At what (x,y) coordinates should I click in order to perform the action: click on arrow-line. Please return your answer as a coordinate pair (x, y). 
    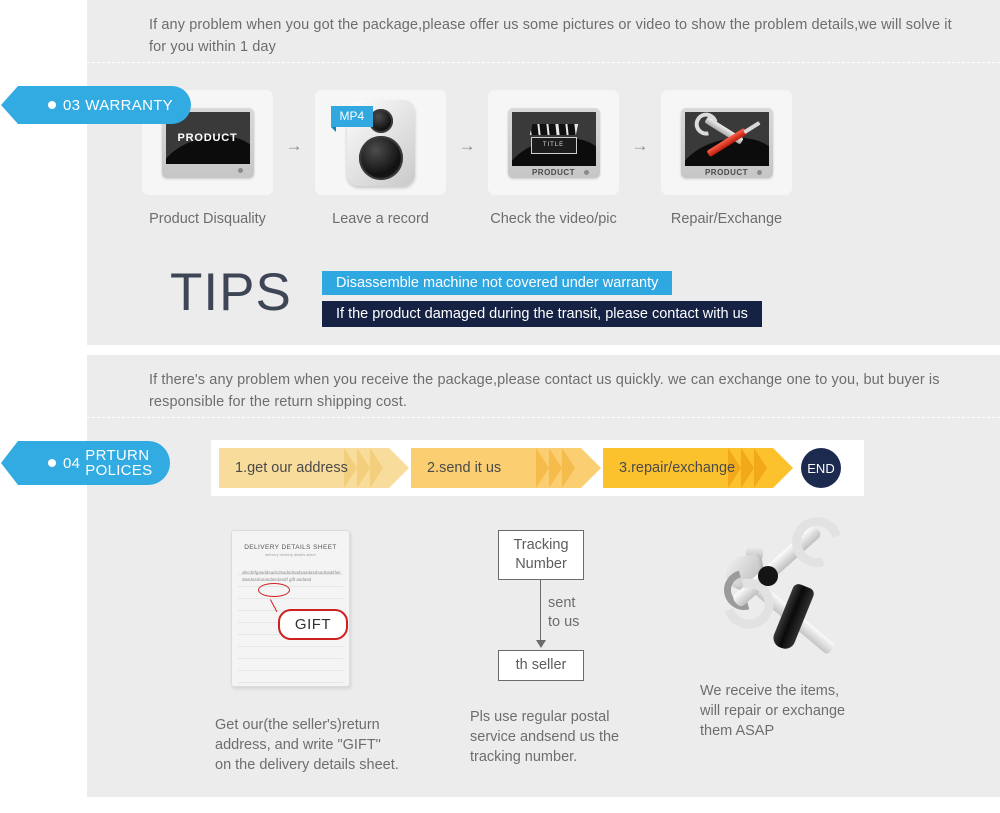
    Looking at the image, I should click on (541, 611).